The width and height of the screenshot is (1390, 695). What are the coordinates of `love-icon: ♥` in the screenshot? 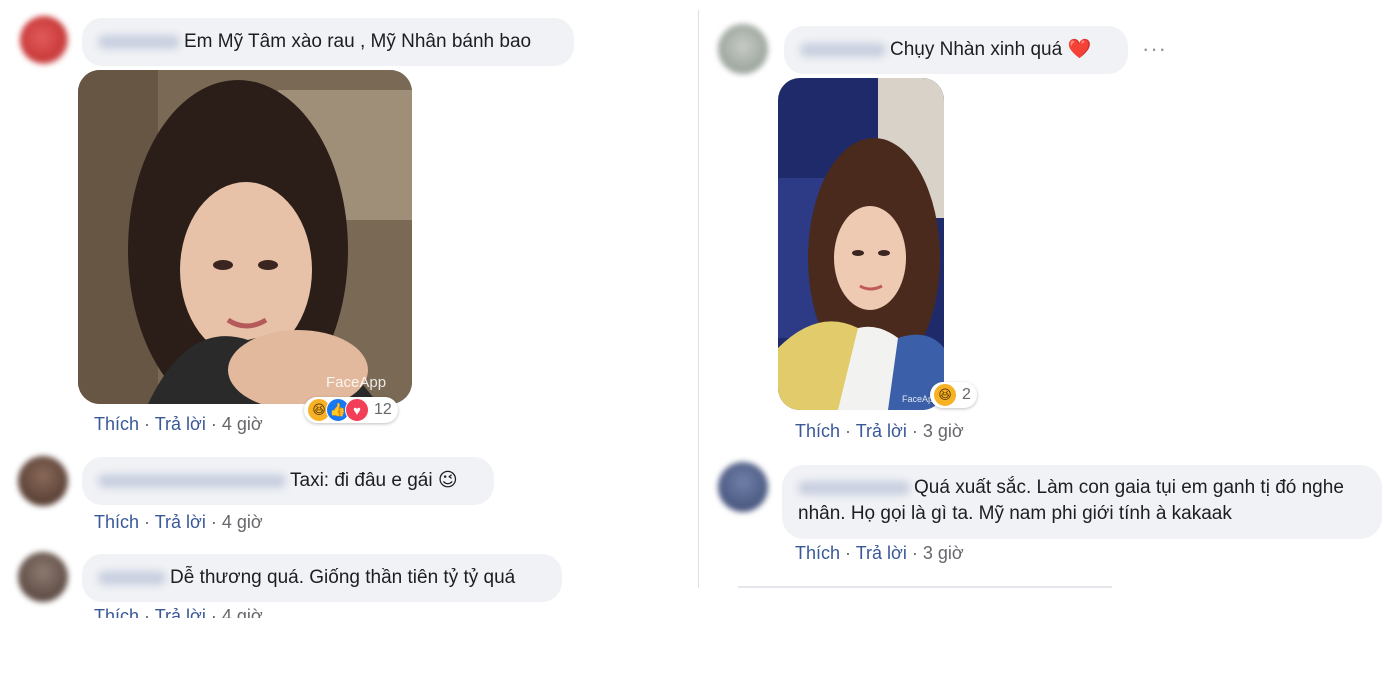 It's located at (357, 410).